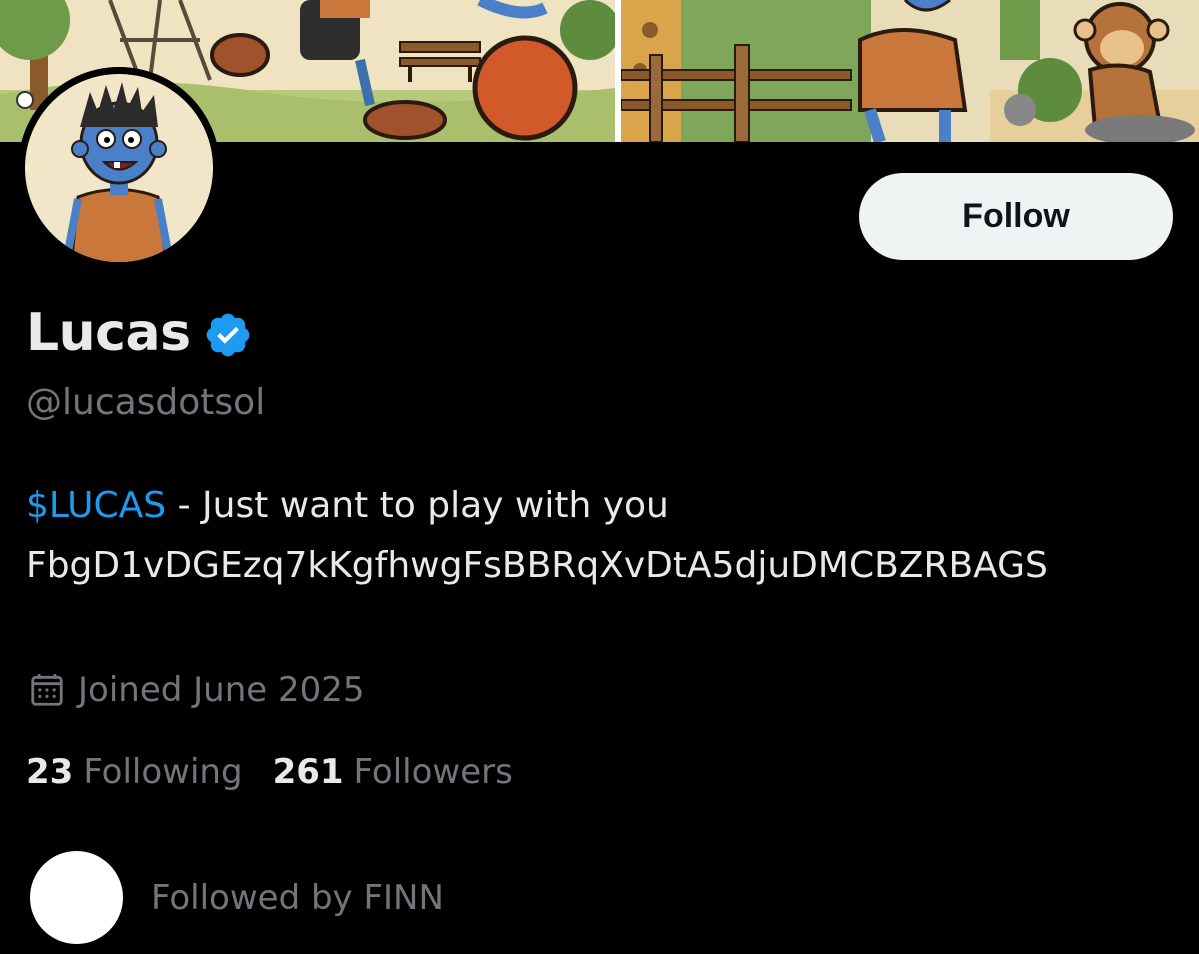 Image resolution: width=1199 pixels, height=954 pixels. I want to click on profile-handle: @lucasdotsol, so click(146, 402).